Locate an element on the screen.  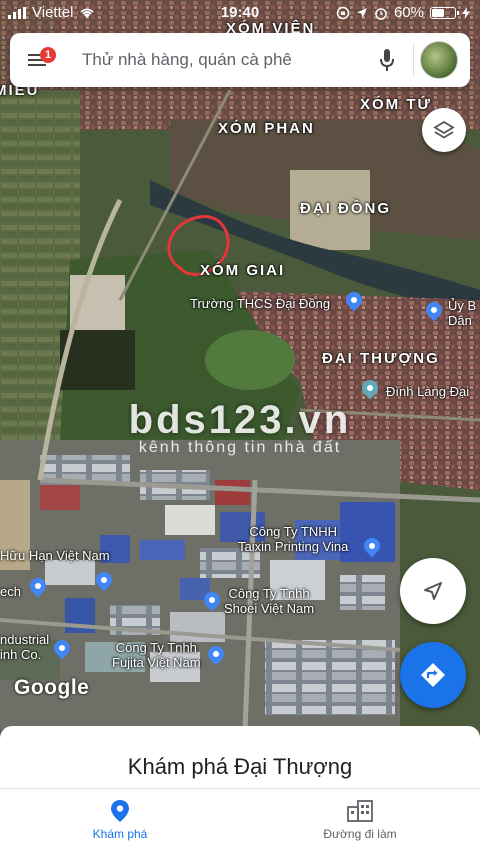
notification-badge: 1 is located at coordinates (48, 55).